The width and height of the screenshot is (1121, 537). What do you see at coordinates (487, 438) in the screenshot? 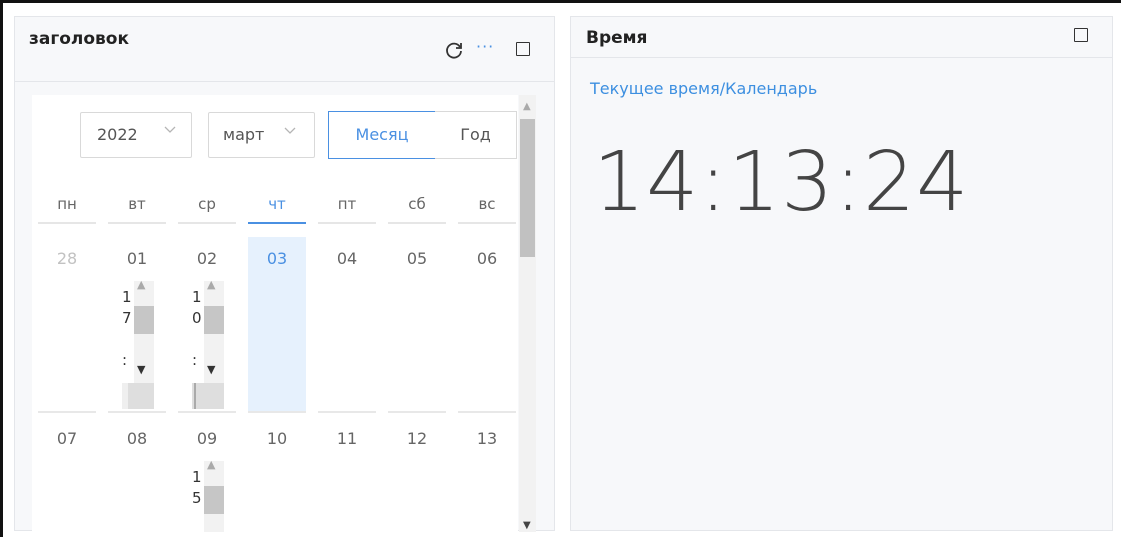
I see `day-number: 13` at bounding box center [487, 438].